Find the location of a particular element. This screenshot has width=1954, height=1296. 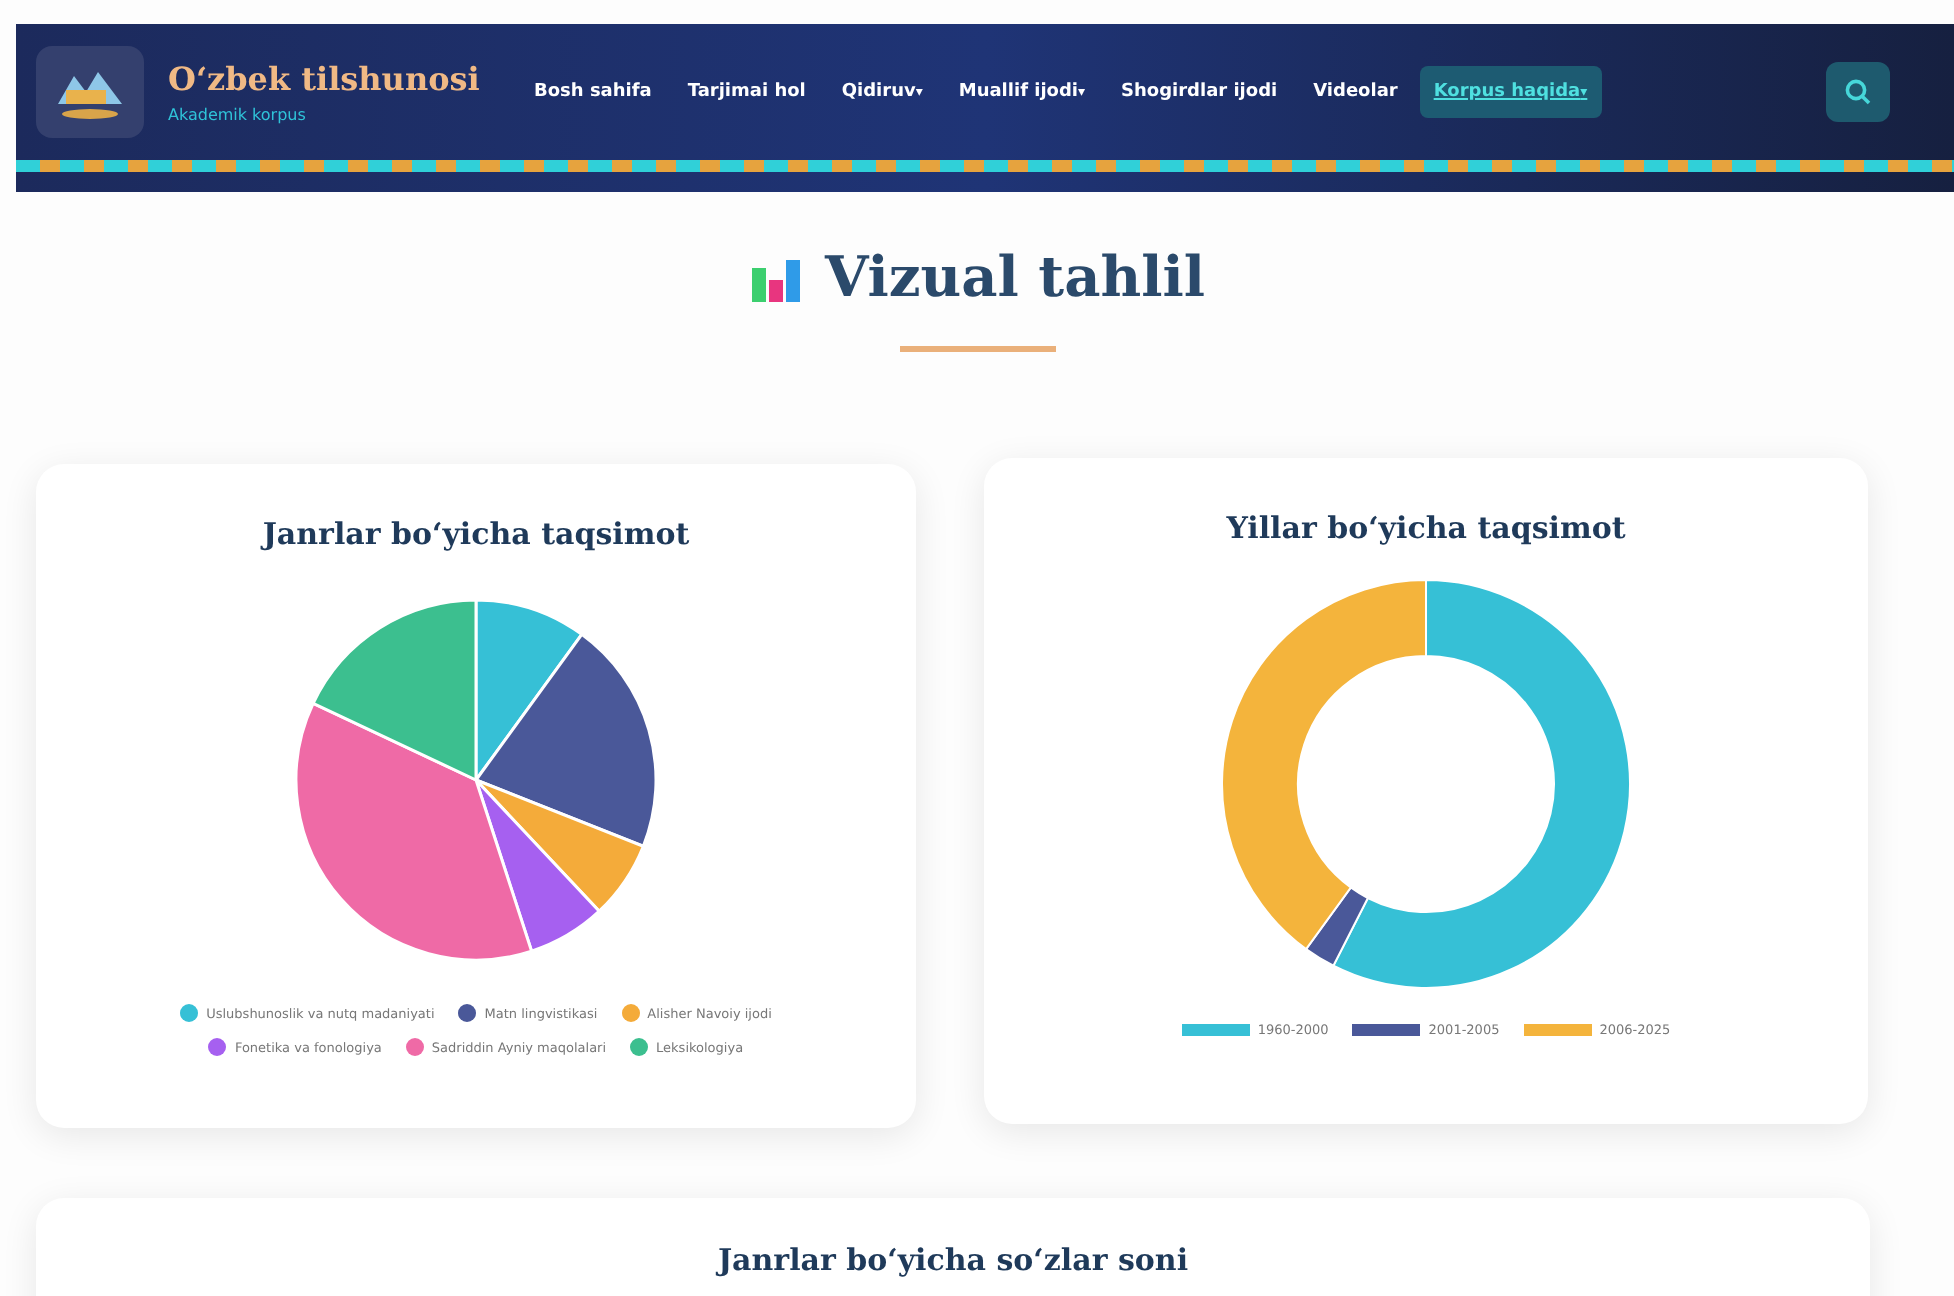

site-subtitle: Akademik korpus is located at coordinates (238, 115).